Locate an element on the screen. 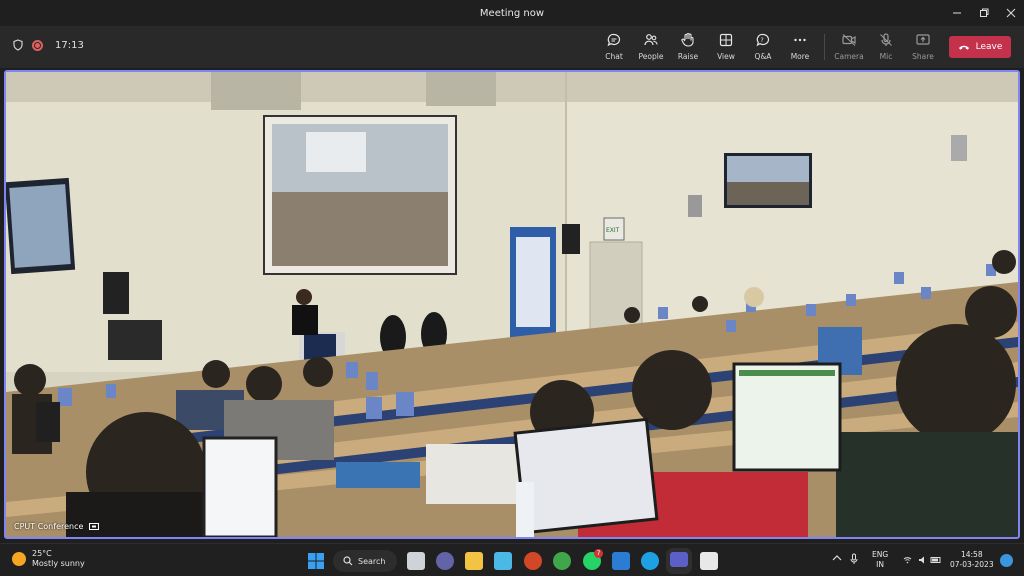 The image size is (1024, 576). leave-button: Leave is located at coordinates (980, 47).